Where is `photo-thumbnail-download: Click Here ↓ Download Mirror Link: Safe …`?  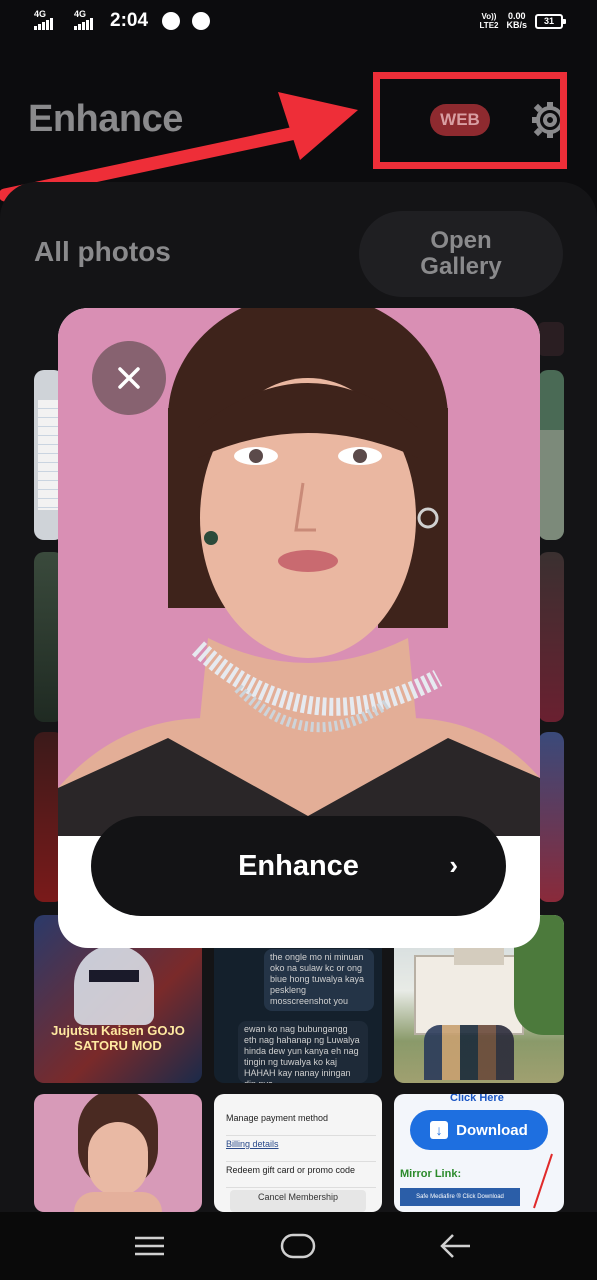 photo-thumbnail-download: Click Here ↓ Download Mirror Link: Safe … is located at coordinates (479, 1153).